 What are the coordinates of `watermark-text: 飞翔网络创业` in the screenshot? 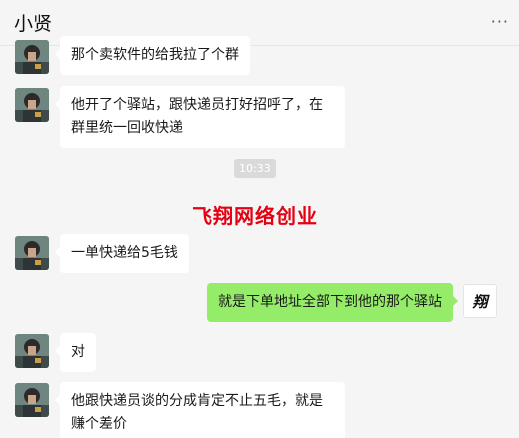 It's located at (255, 216).